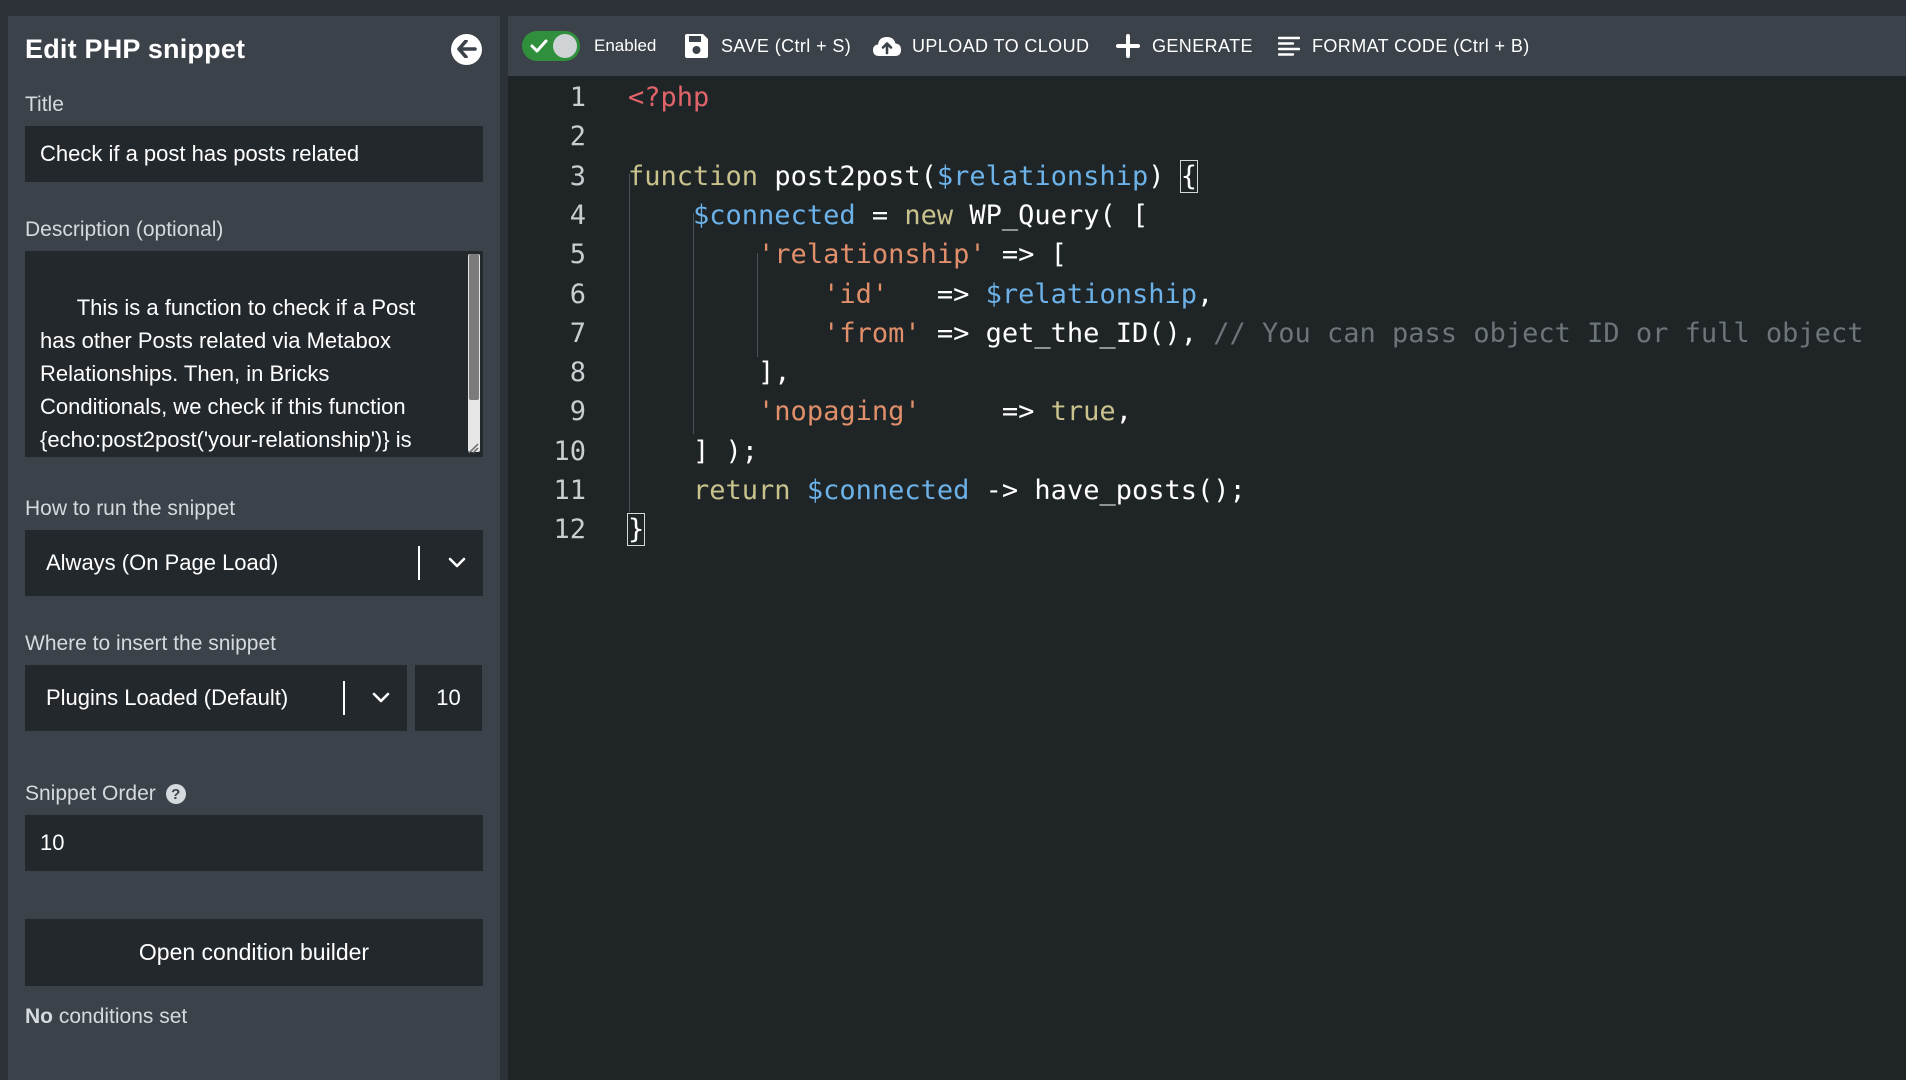 The width and height of the screenshot is (1906, 1080). What do you see at coordinates (39, 1016) in the screenshot?
I see `condition-status-count: No` at bounding box center [39, 1016].